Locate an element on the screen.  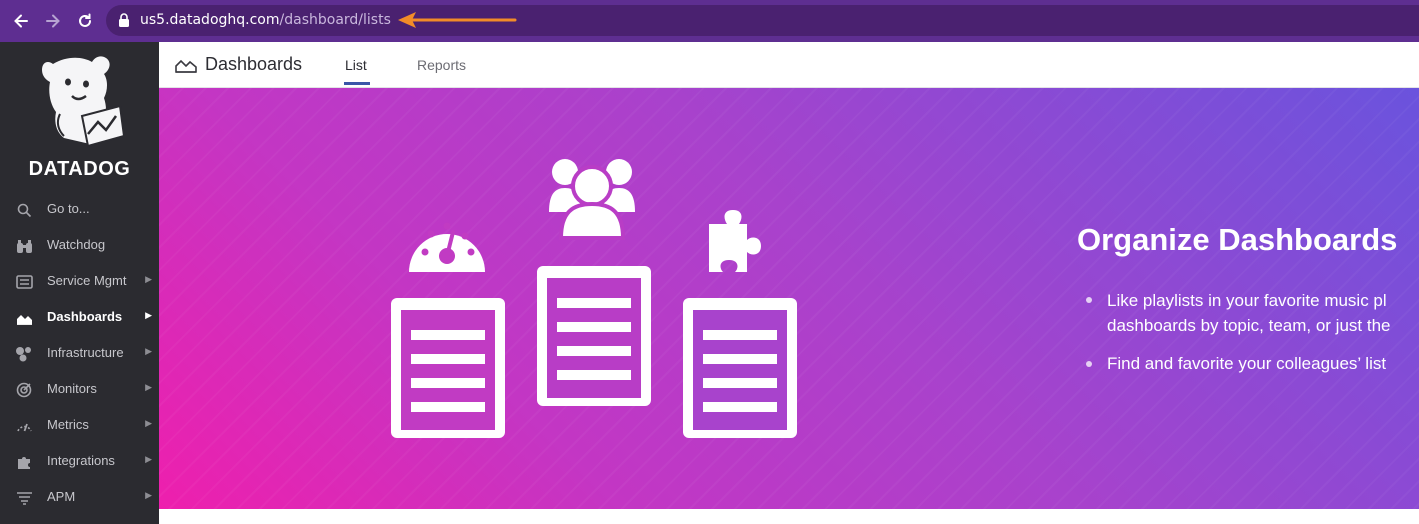
arrow-right-icon is located at coordinates (53, 21).